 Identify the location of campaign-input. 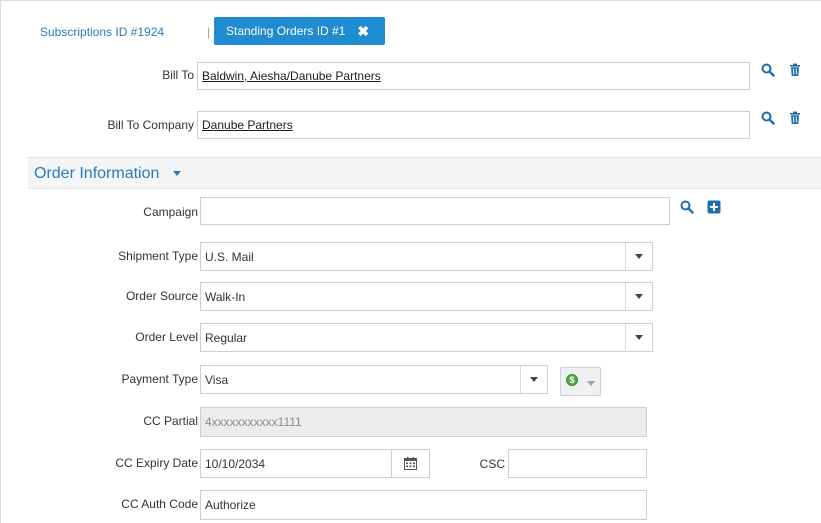
(435, 211).